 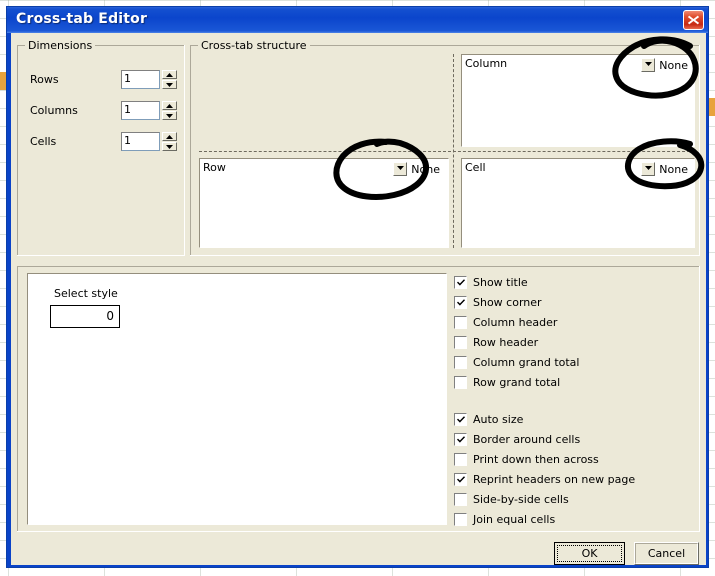 I want to click on checkbox-label: Show title, so click(x=500, y=282).